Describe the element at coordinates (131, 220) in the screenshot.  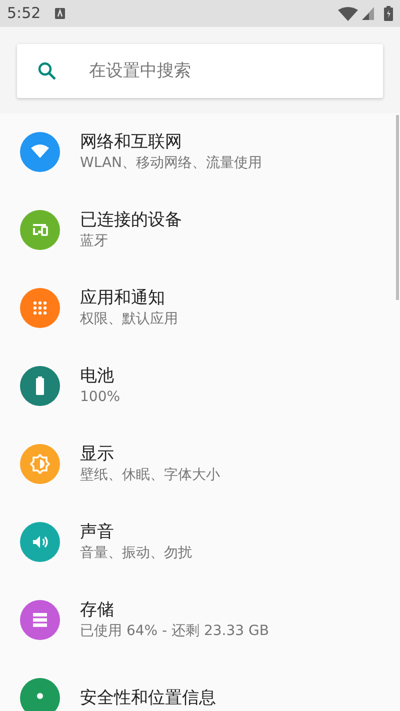
I see `item-title: 已连接的设备` at that location.